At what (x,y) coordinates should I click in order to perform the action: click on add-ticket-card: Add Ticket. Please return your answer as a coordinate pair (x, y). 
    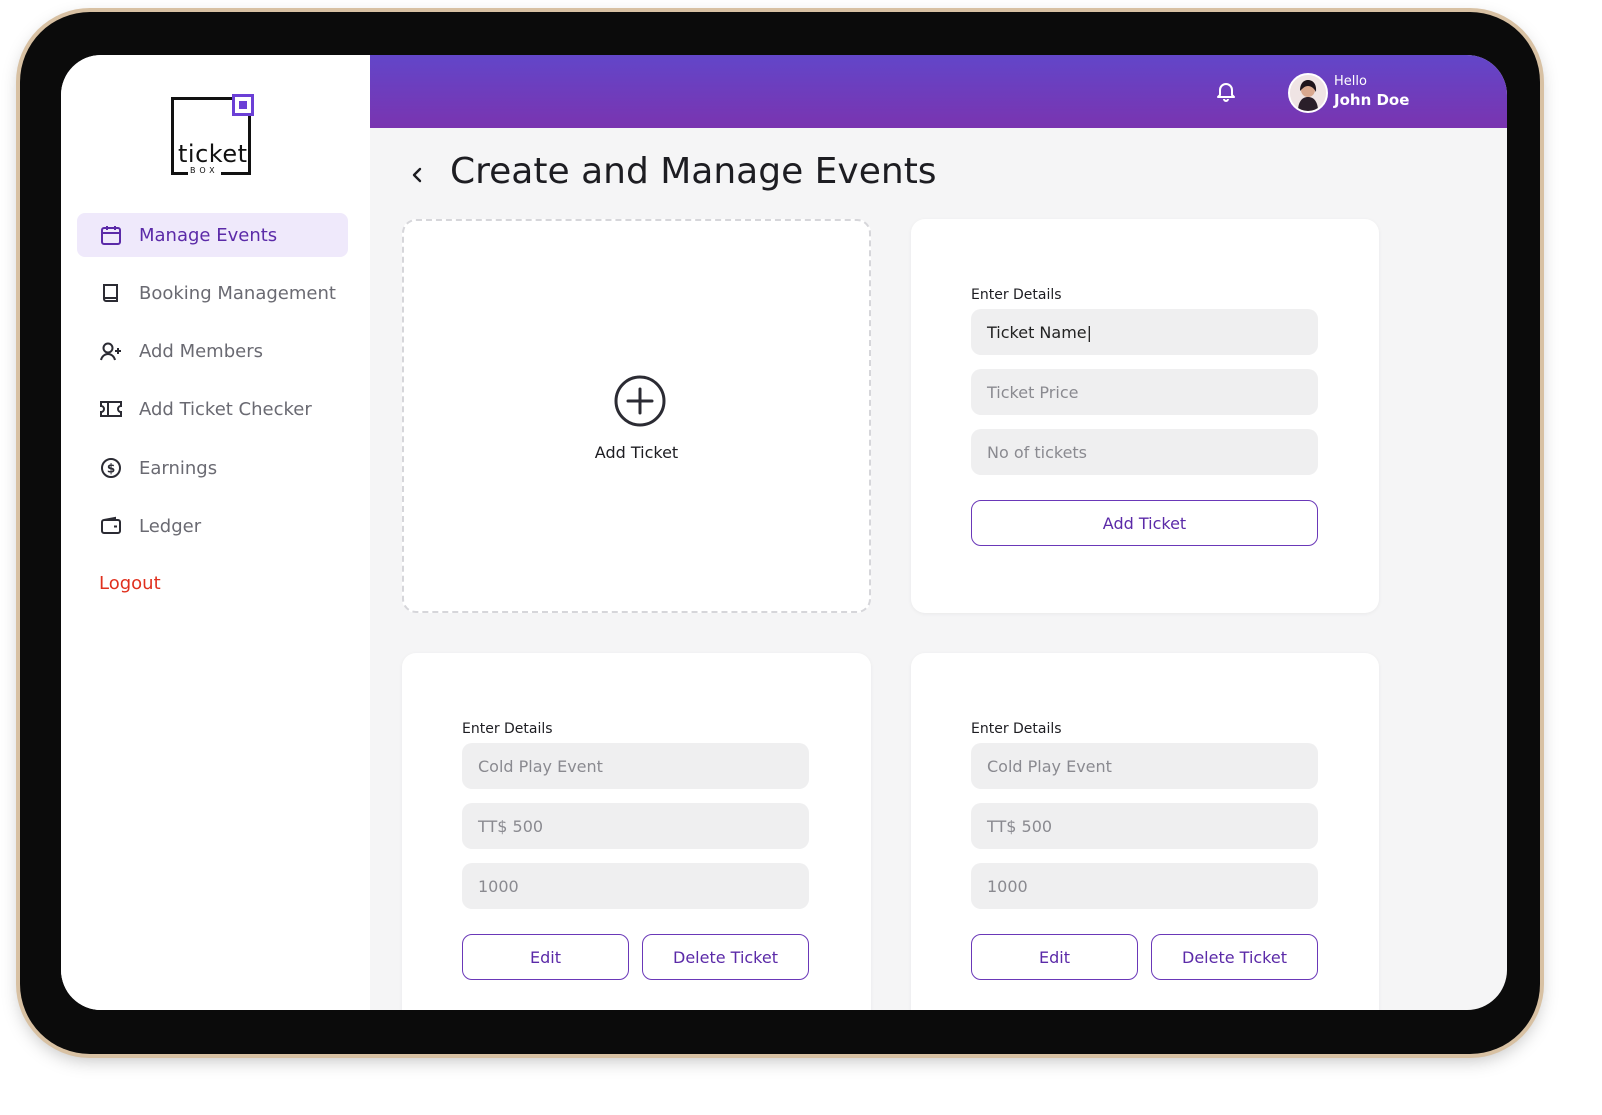
    Looking at the image, I should click on (636, 416).